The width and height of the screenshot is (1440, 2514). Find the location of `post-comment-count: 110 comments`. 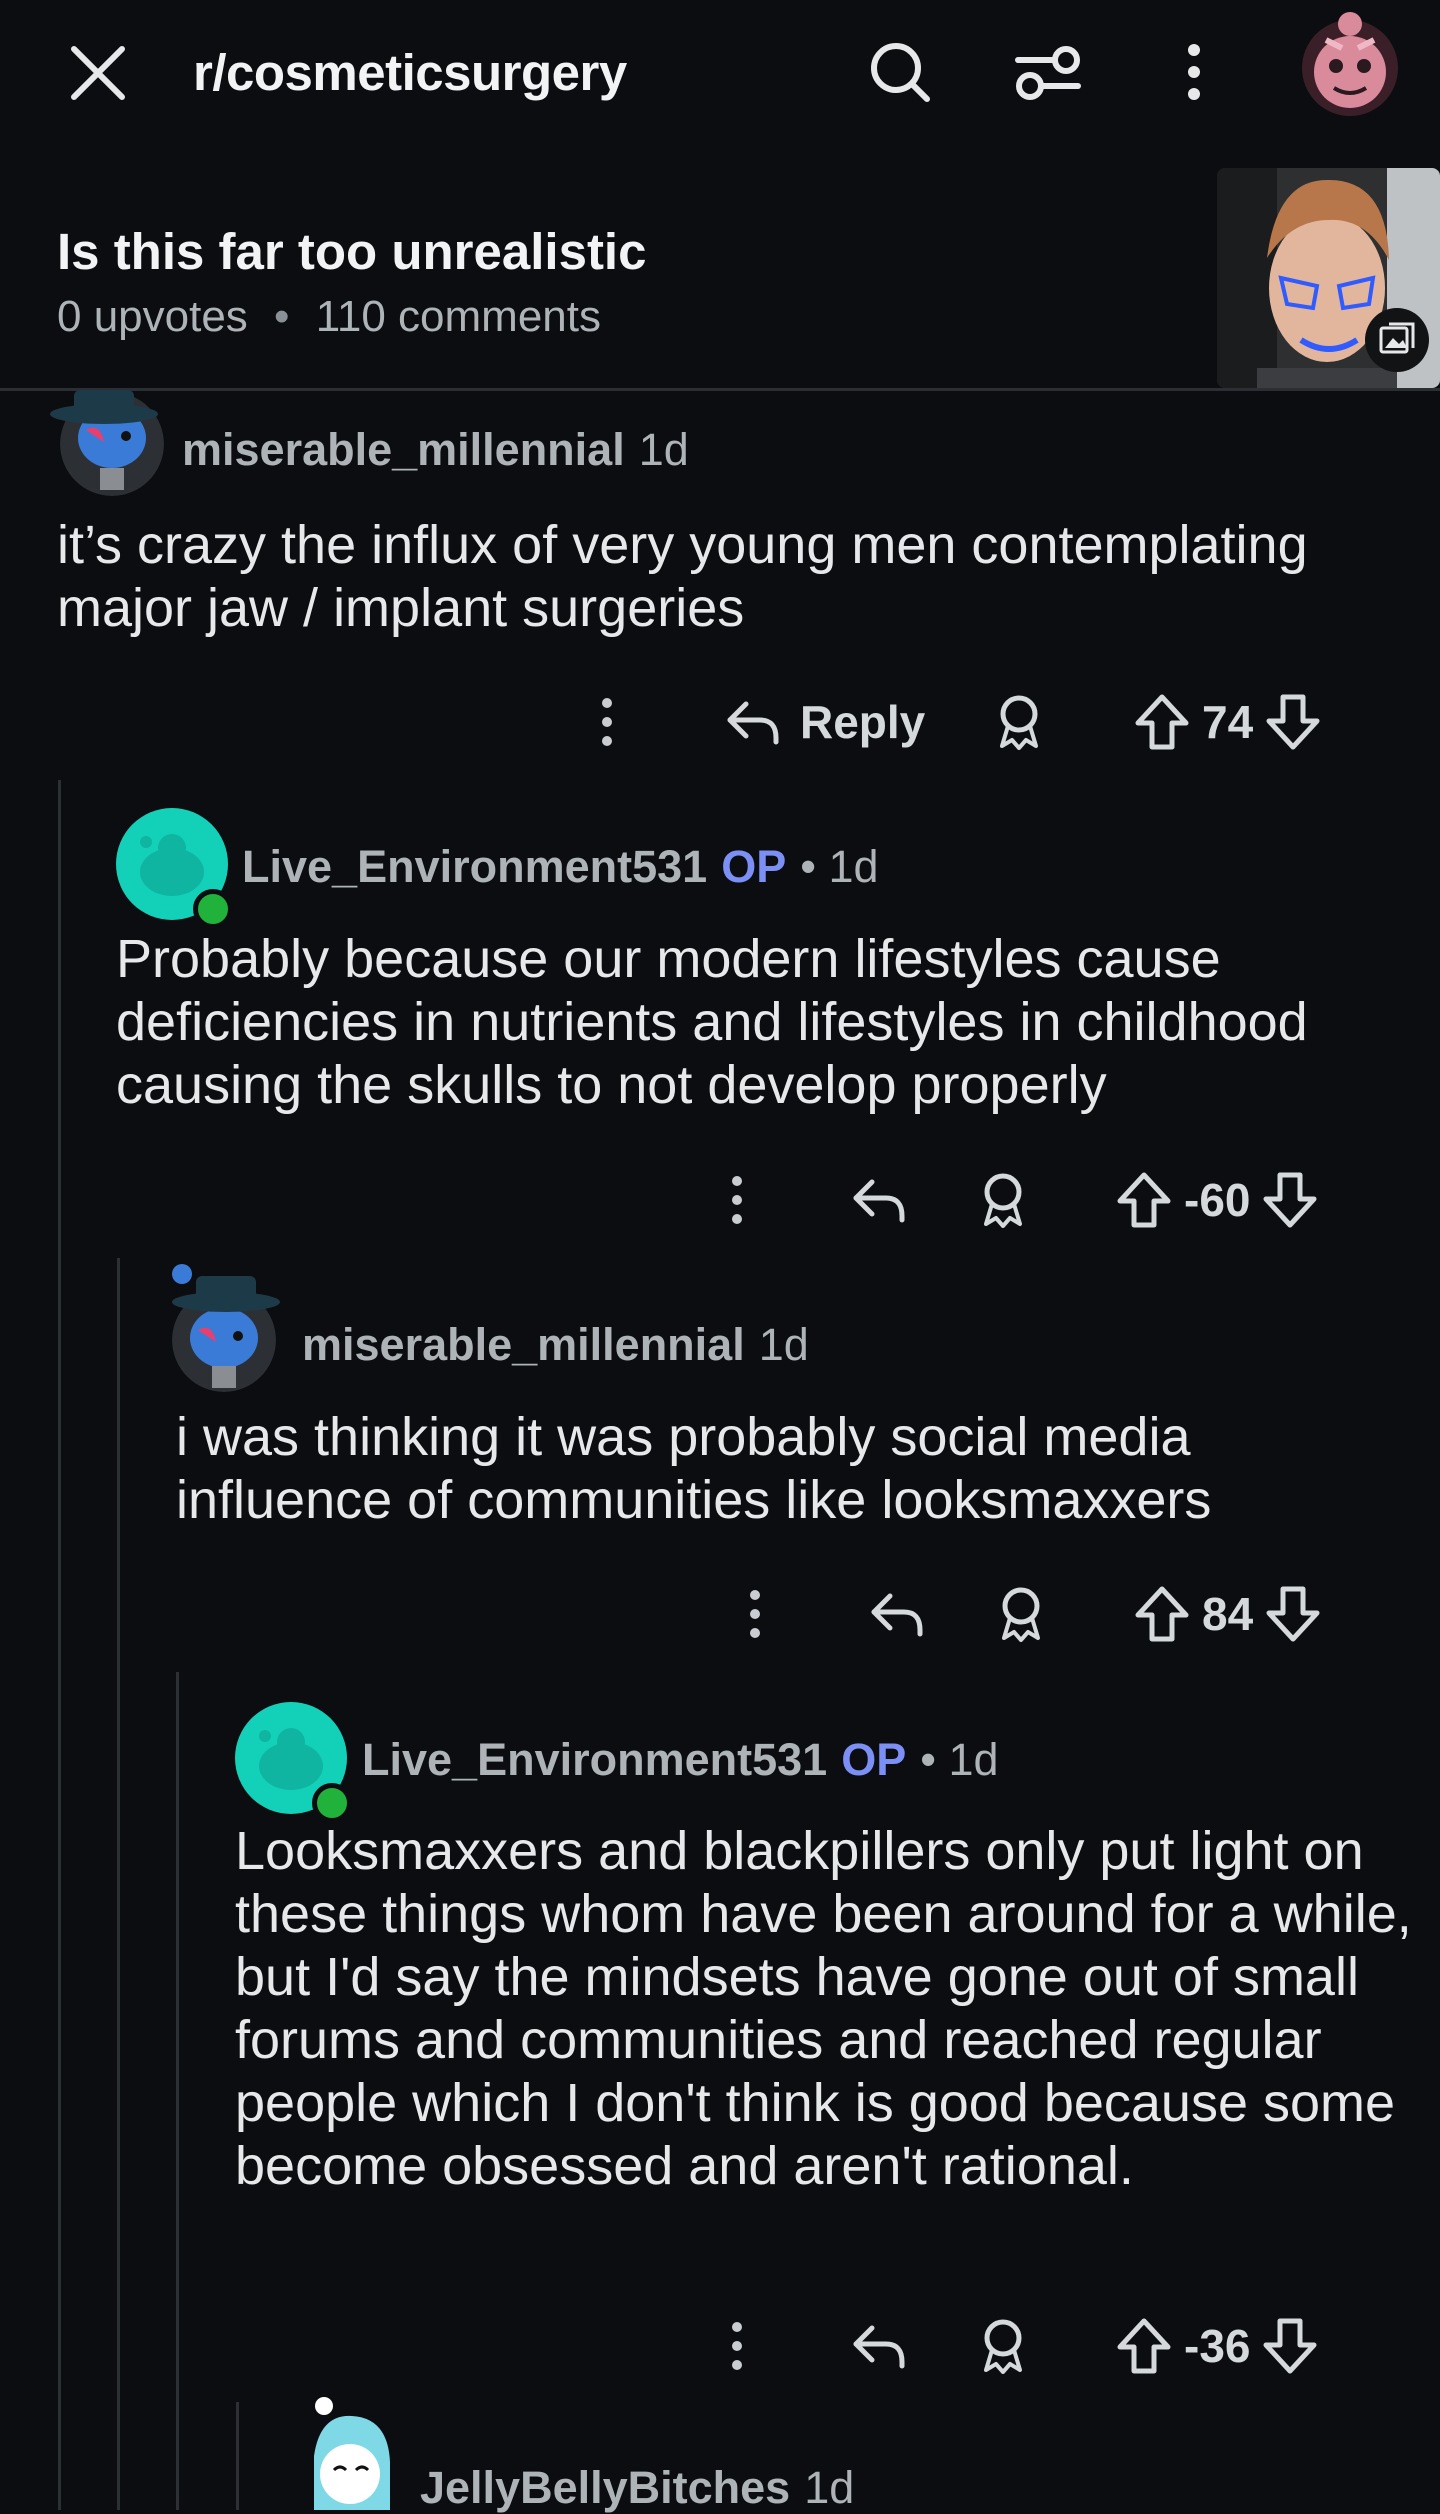

post-comment-count: 110 comments is located at coordinates (458, 316).